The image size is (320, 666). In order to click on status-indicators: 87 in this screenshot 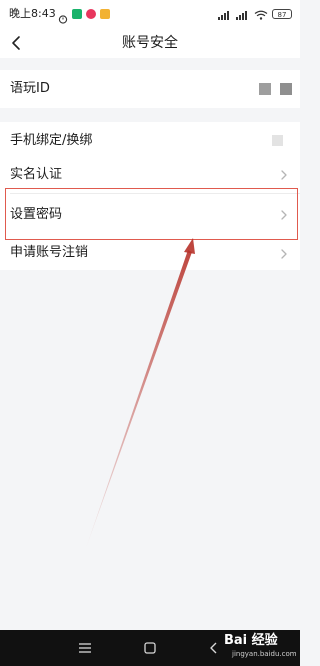, I will do `click(255, 14)`.